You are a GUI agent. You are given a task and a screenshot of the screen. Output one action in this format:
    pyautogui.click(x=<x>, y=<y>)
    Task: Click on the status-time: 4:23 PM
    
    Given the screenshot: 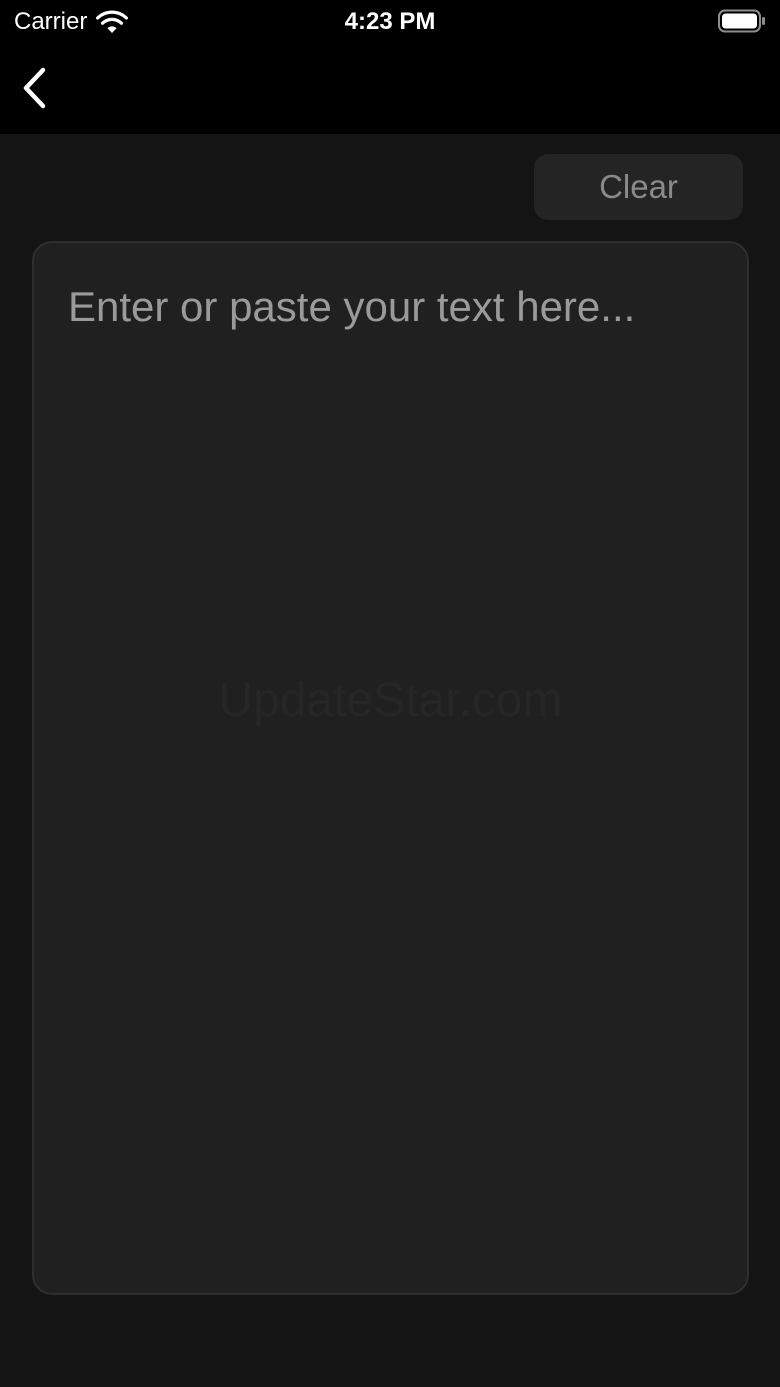 What is the action you would take?
    pyautogui.click(x=390, y=21)
    